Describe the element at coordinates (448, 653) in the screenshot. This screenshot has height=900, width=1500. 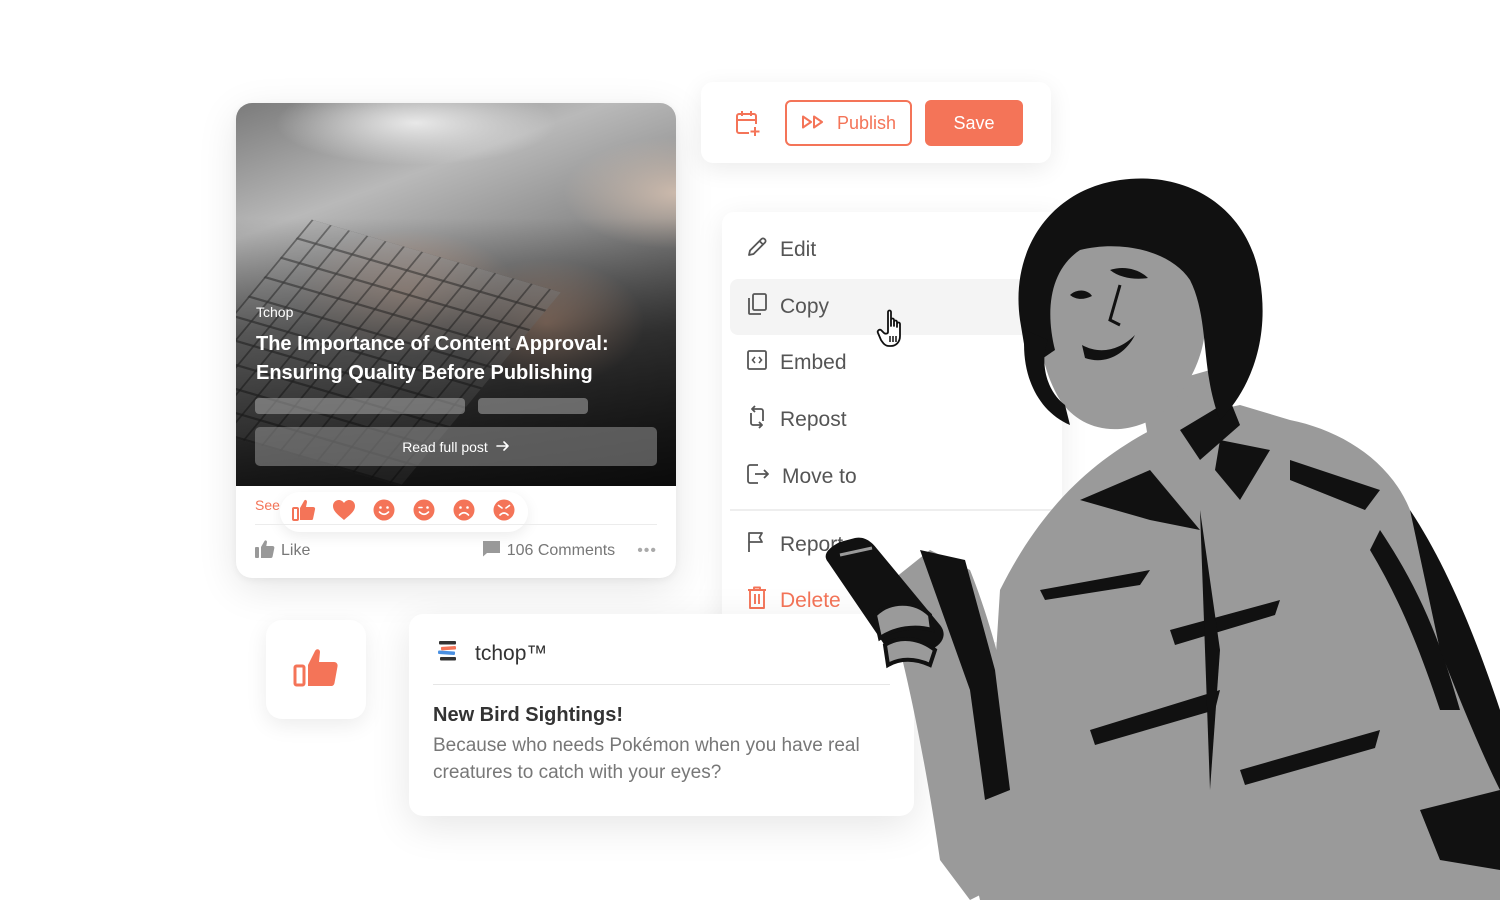
I see `tchop-logo-icon` at that location.